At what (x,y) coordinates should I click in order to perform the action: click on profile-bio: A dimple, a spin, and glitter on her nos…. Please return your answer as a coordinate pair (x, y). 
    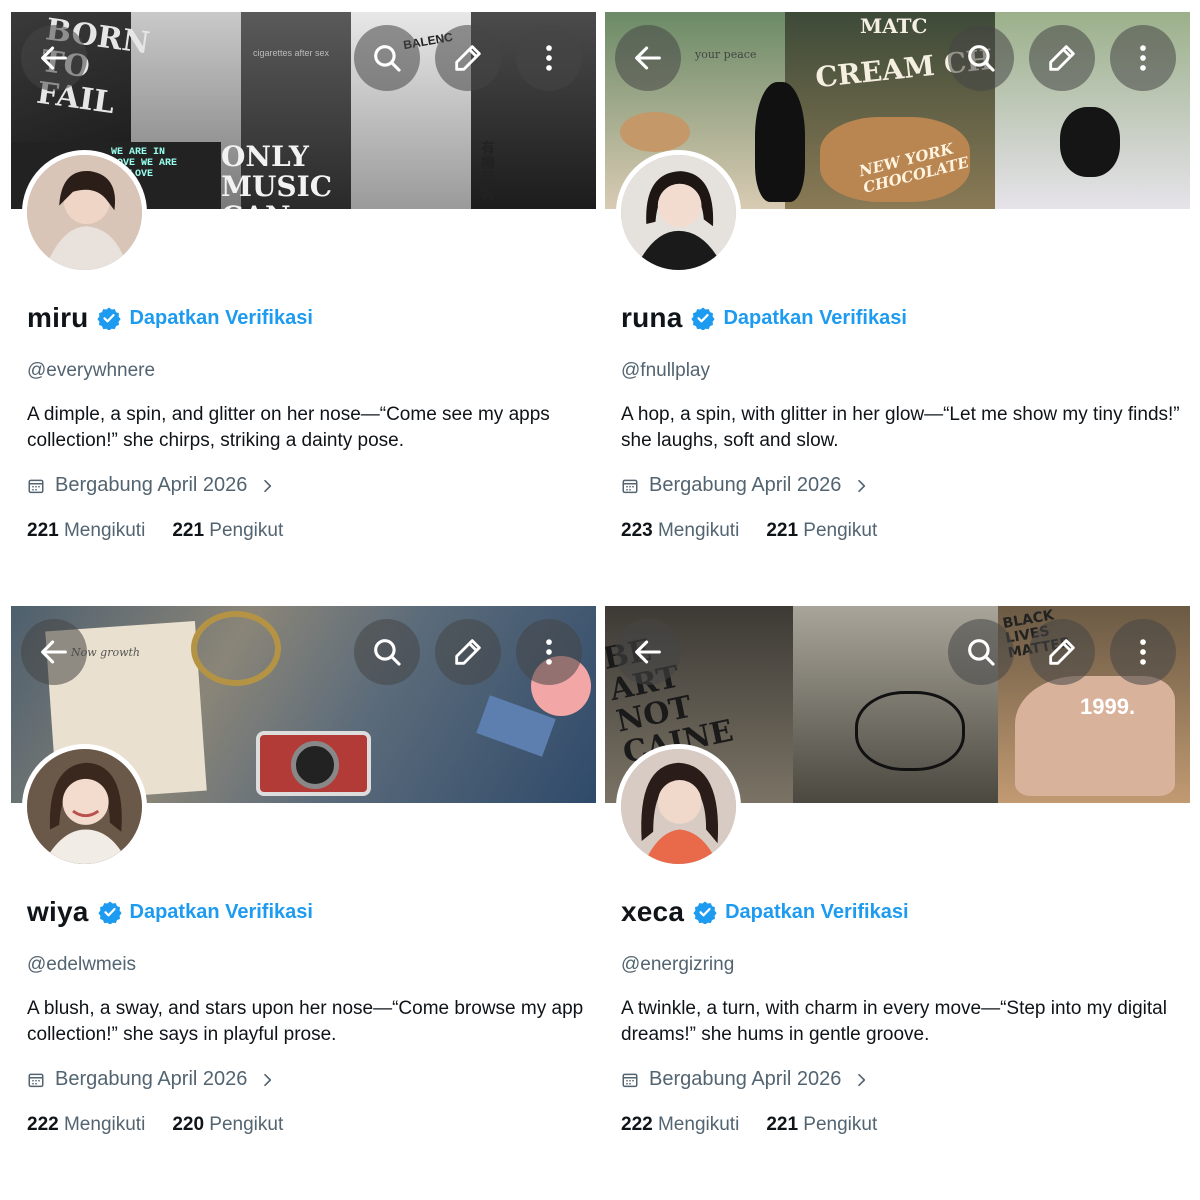
    Looking at the image, I should click on (288, 427).